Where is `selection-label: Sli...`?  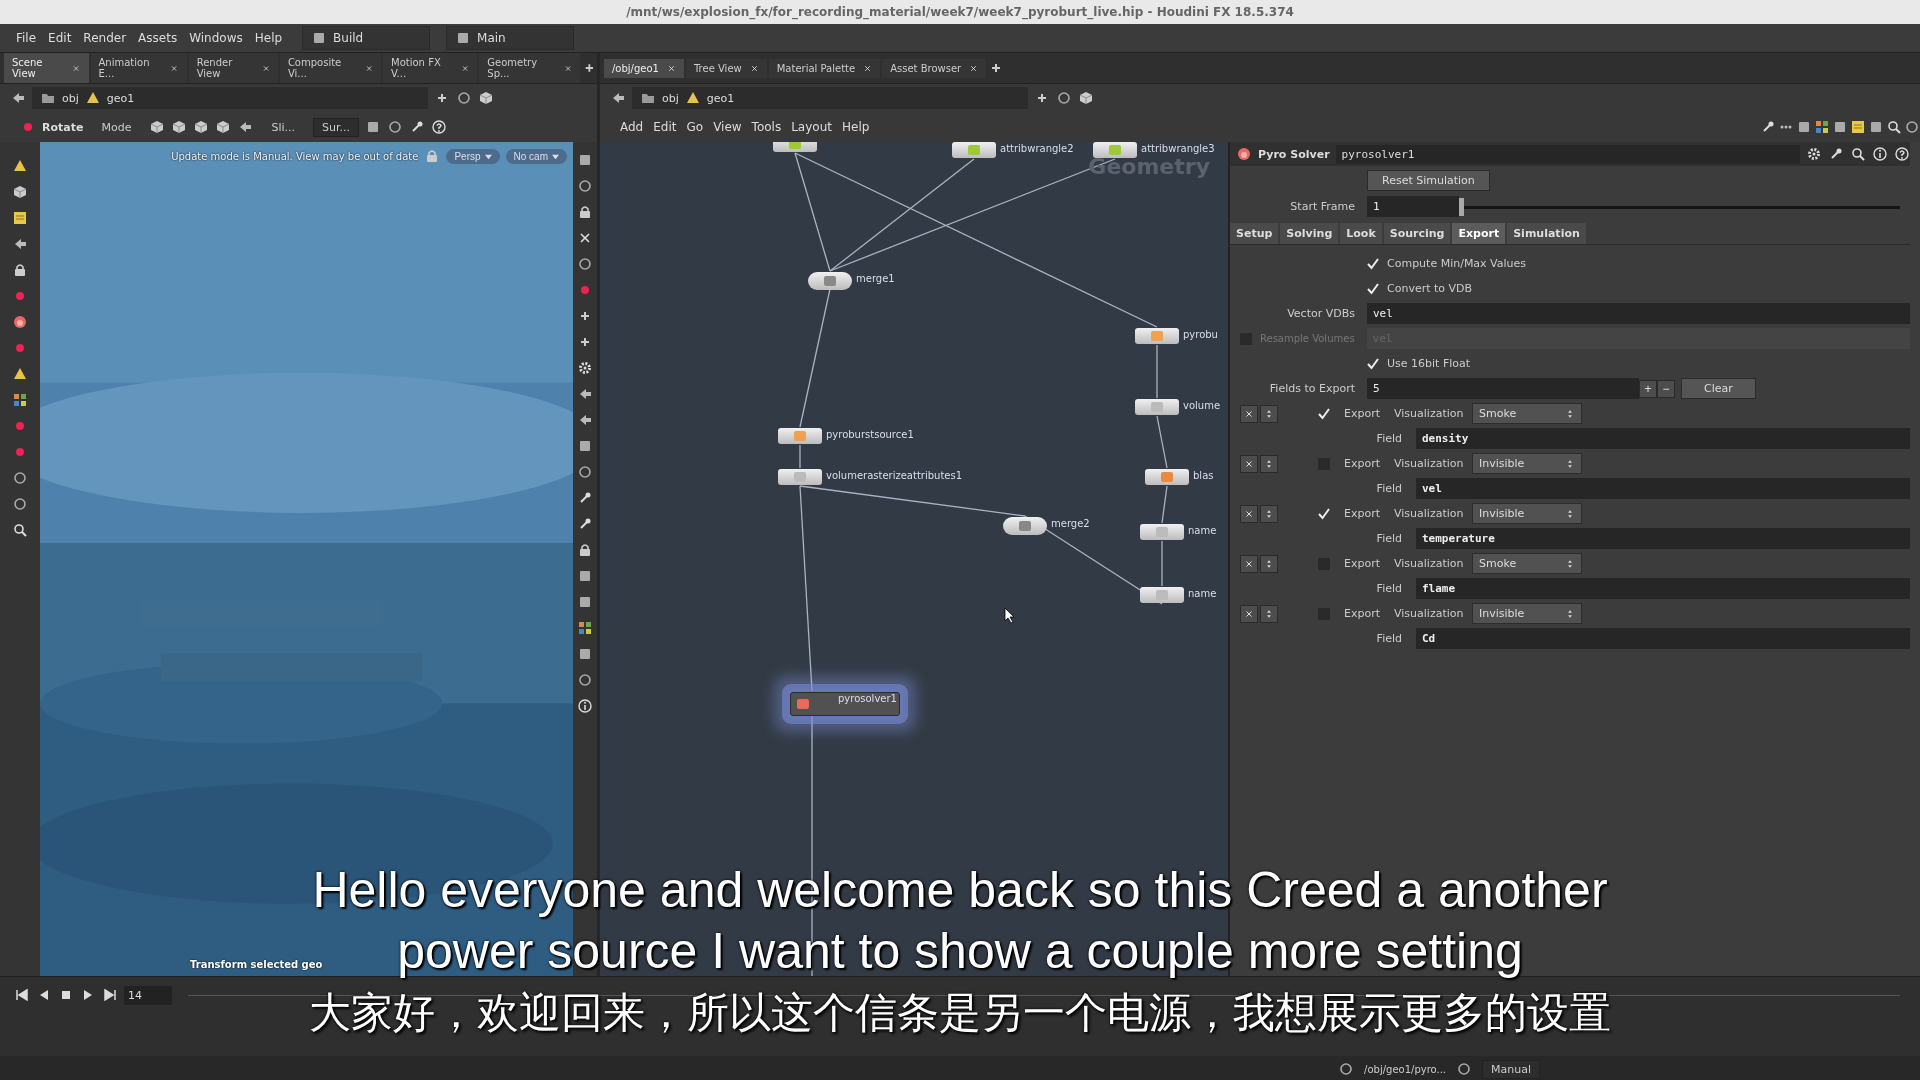
selection-label: Sli... is located at coordinates (283, 127).